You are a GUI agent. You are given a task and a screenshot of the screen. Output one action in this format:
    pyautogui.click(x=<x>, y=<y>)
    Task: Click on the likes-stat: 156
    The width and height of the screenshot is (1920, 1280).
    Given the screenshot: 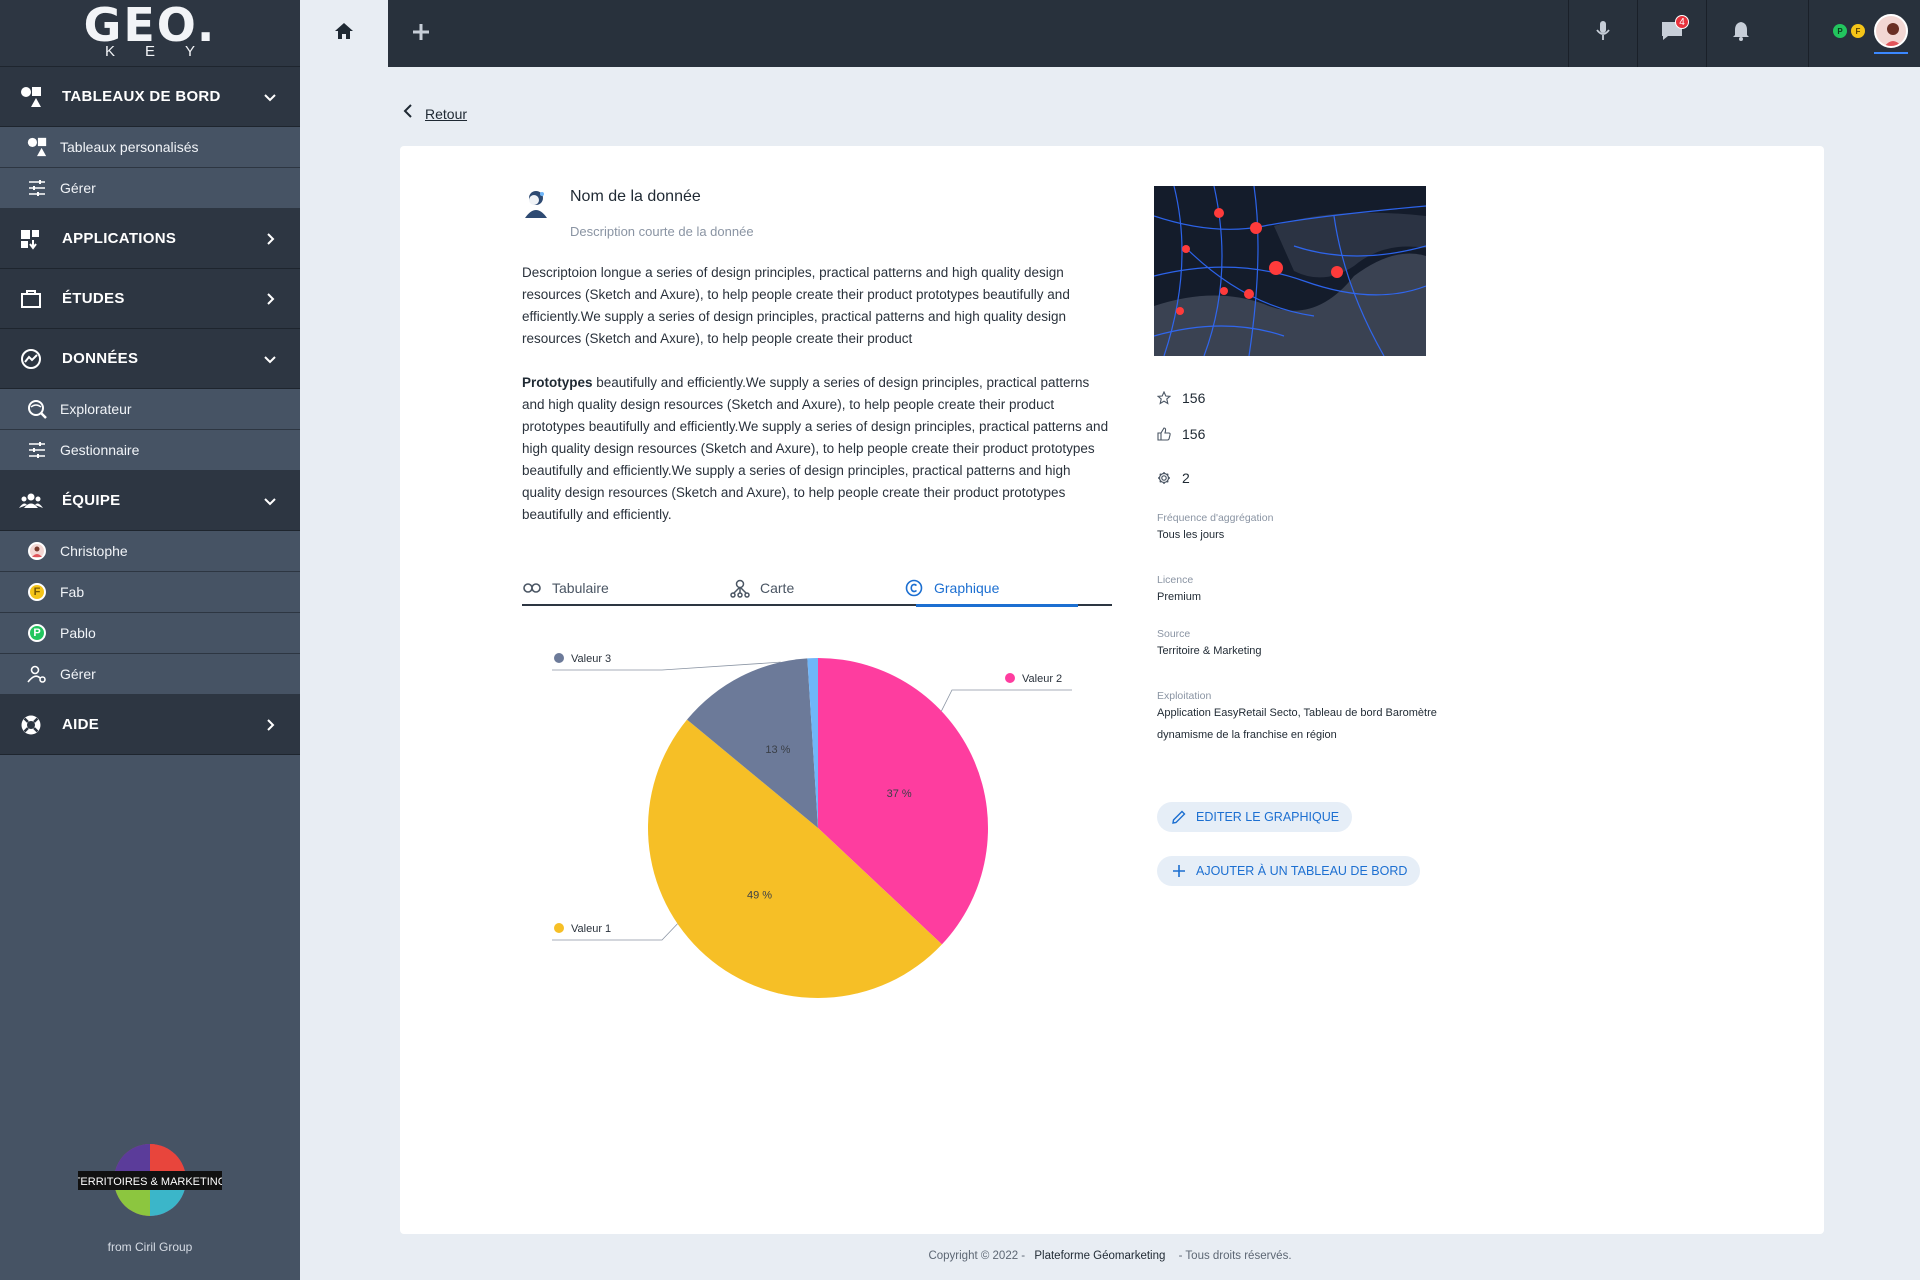 What is the action you would take?
    pyautogui.click(x=1180, y=434)
    